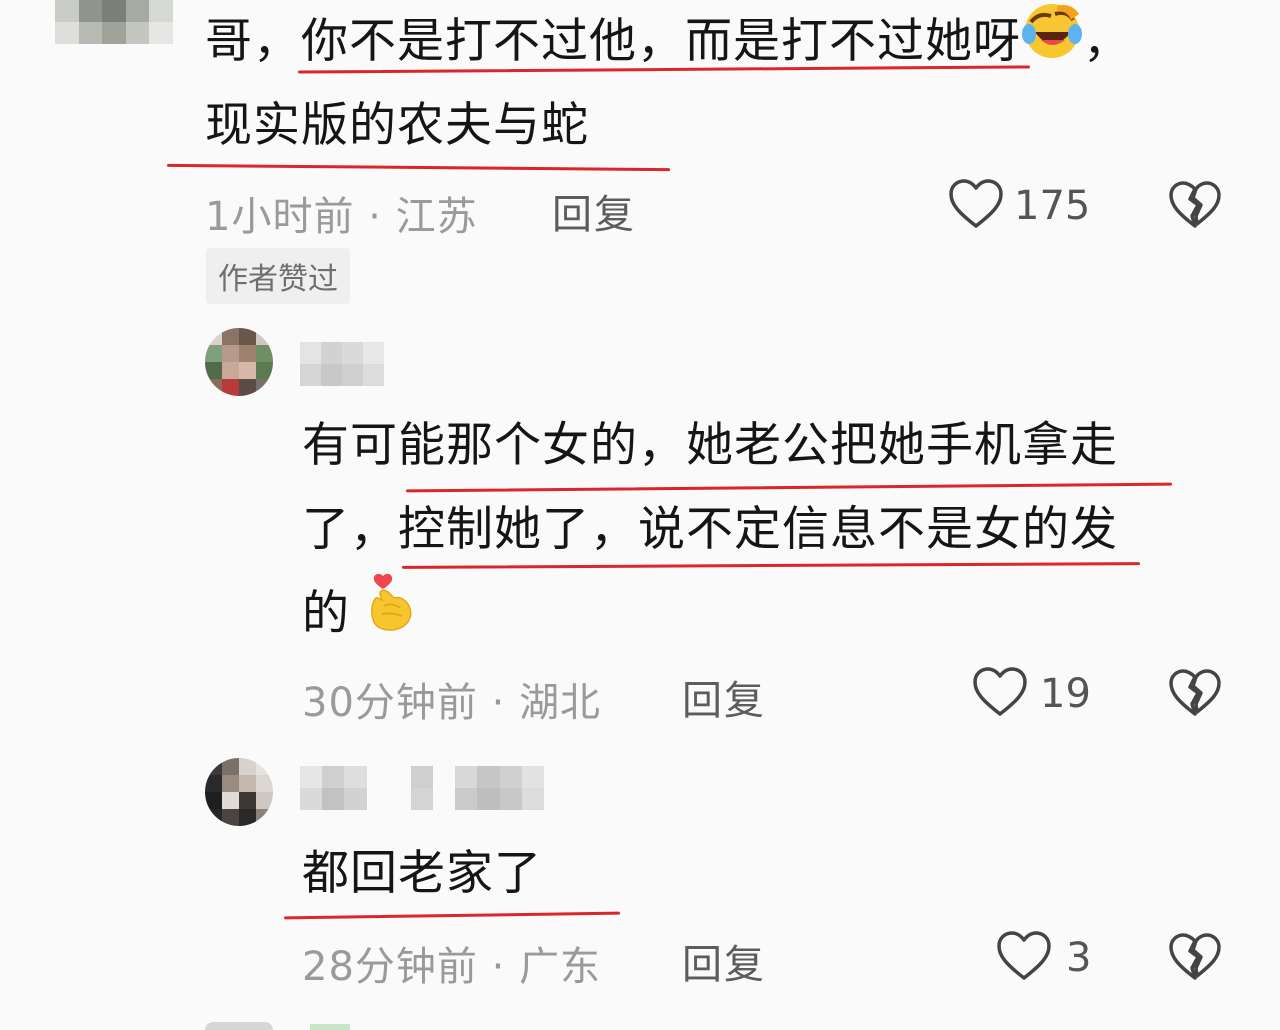  Describe the element at coordinates (1065, 694) in the screenshot. I see `like-count: 19` at that location.